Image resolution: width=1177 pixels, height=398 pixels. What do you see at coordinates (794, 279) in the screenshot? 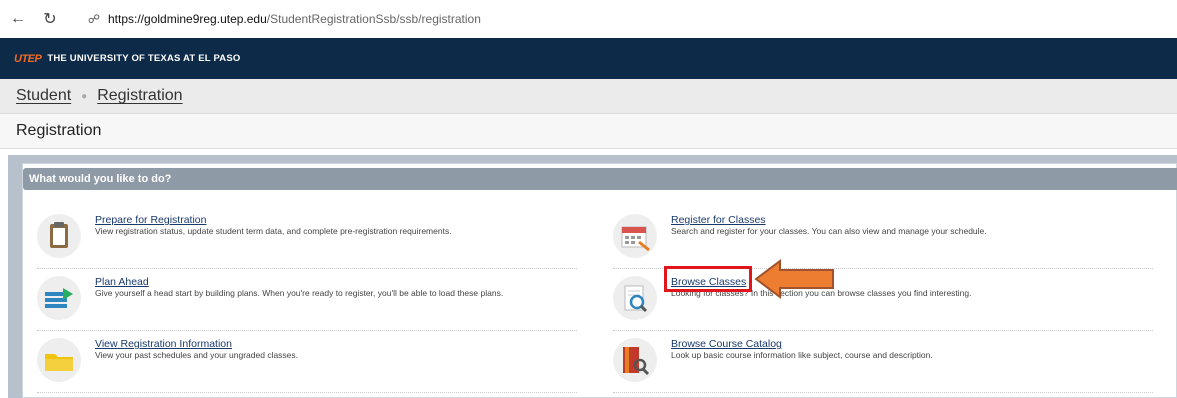
I see `pointer-arrow-icon` at bounding box center [794, 279].